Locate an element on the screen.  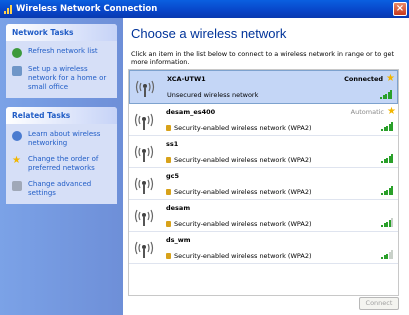
network-security-text: Unsecured wireless network is located at coordinates (213, 95).